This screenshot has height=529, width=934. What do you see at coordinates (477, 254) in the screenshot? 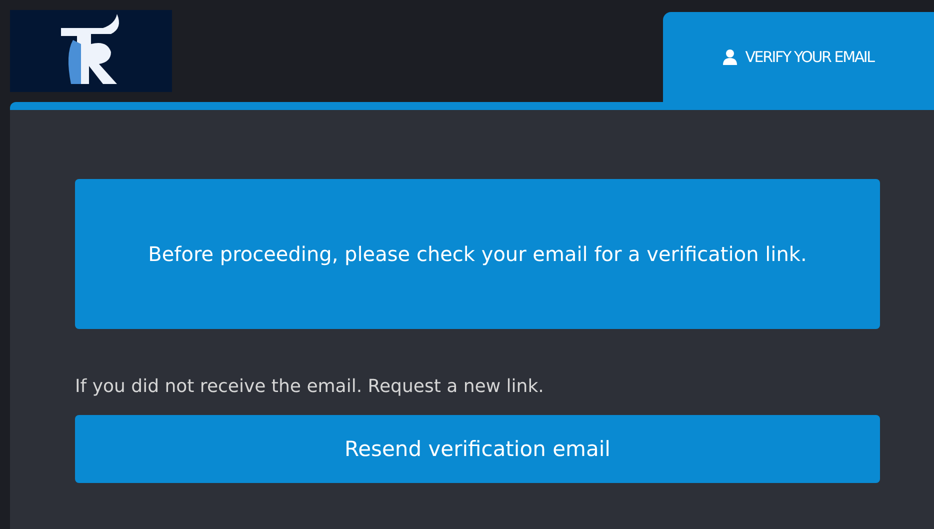
I see `alert-message: Before proceeding, please check your email for a verification link.` at bounding box center [477, 254].